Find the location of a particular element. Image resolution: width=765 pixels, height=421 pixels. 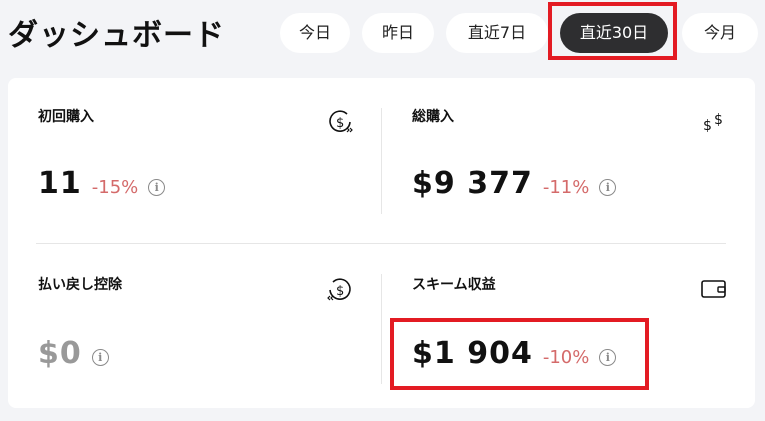

vertical-divider-bottom is located at coordinates (381, 329).